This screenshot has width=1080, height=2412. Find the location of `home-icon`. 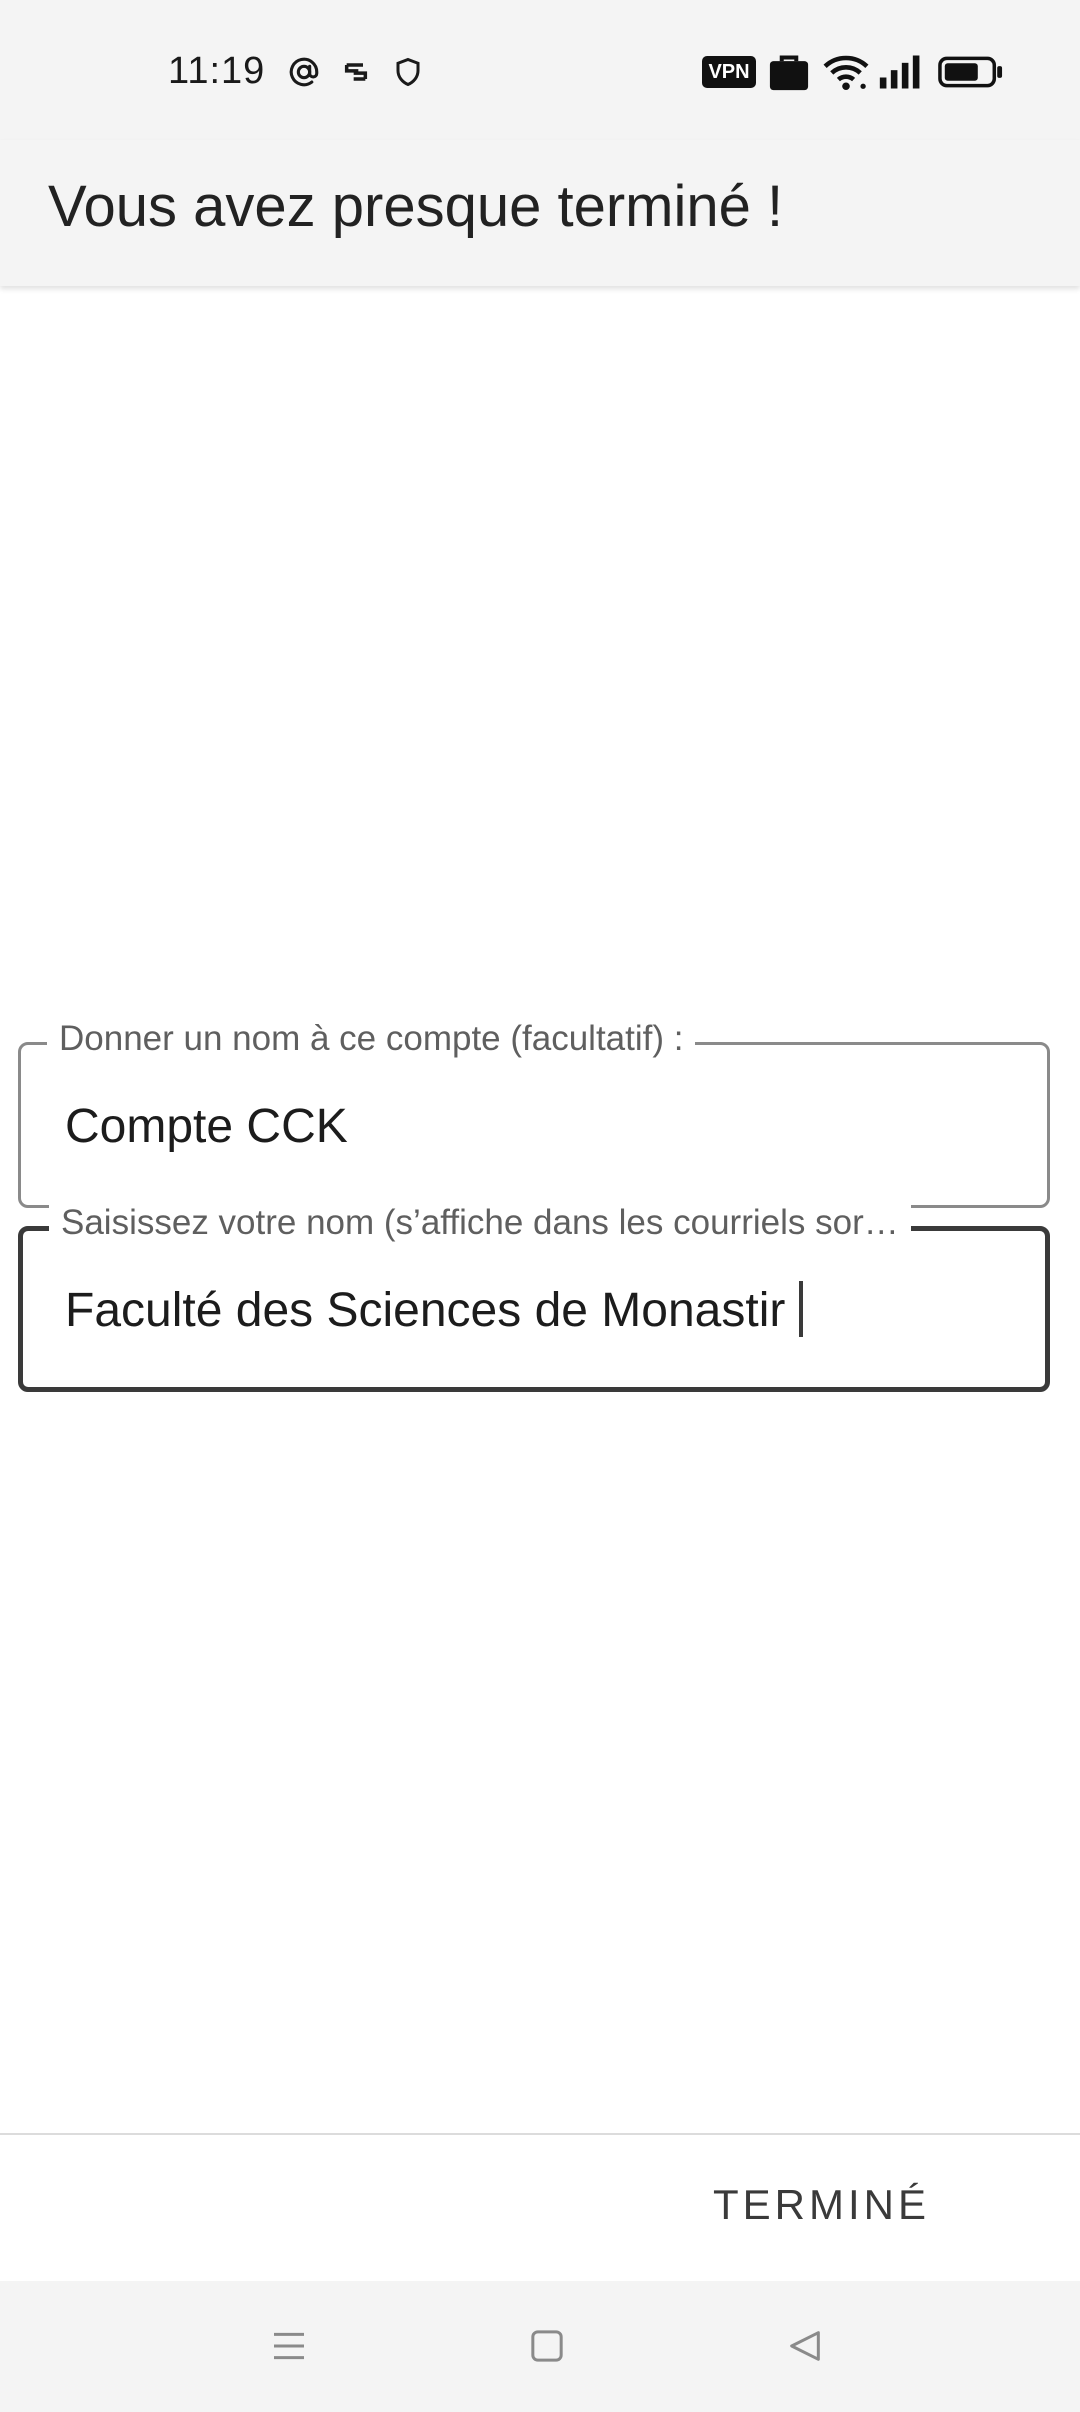

home-icon is located at coordinates (547, 2346).